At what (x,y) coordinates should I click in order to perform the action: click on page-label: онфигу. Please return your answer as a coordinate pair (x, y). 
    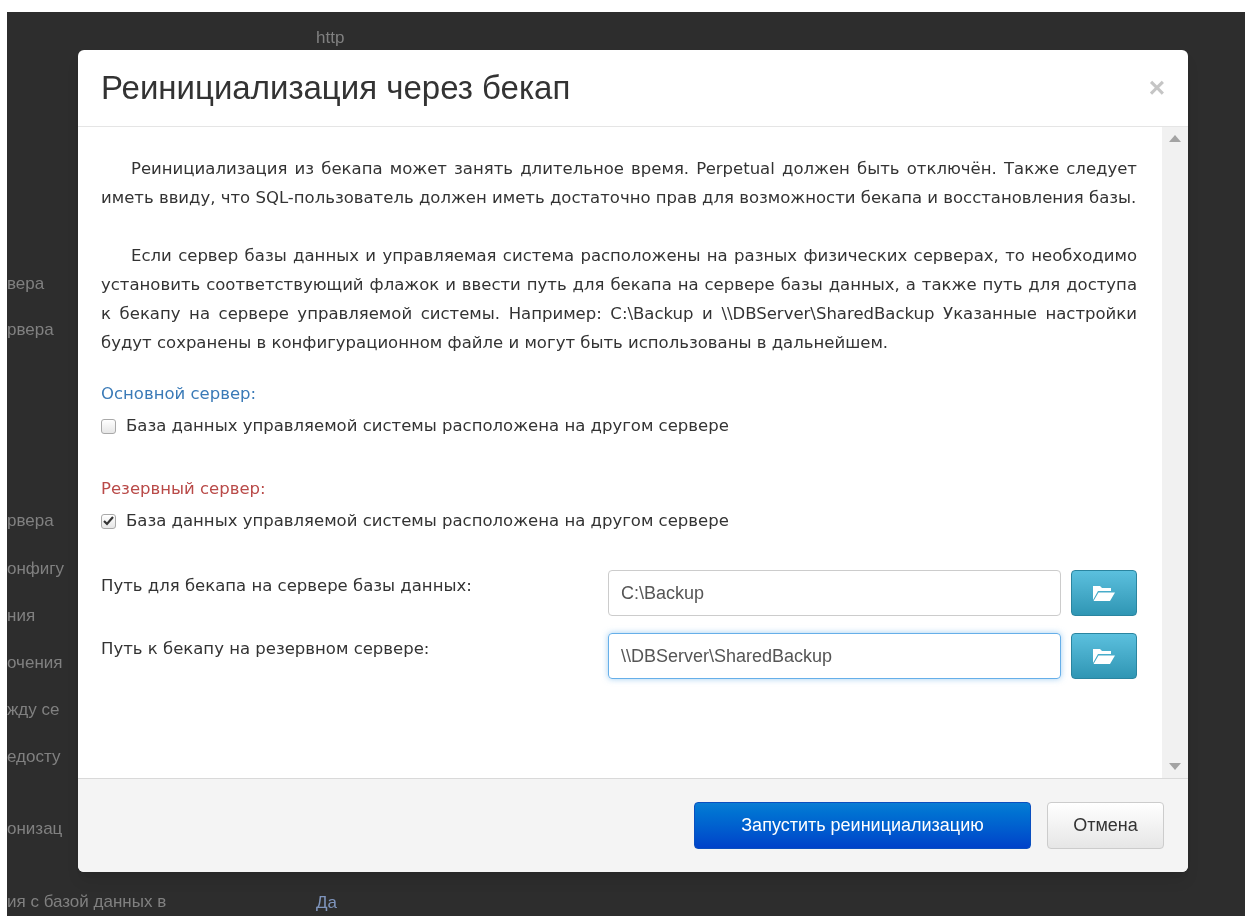
    Looking at the image, I should click on (36, 569).